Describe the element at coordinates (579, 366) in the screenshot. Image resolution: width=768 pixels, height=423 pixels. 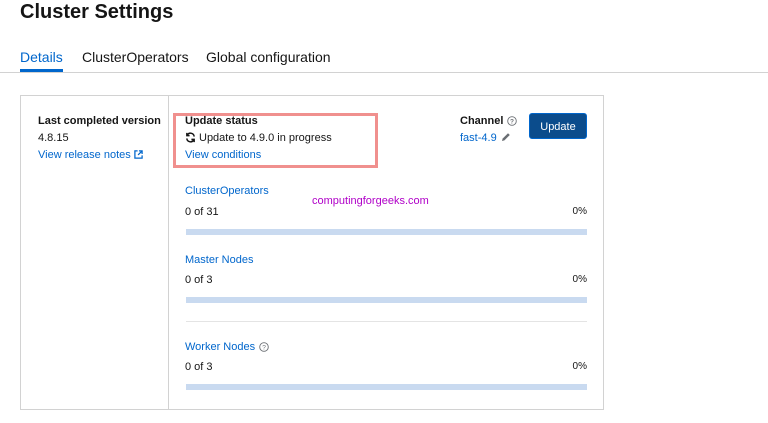
I see `worker-nodes-percent: 0%` at that location.